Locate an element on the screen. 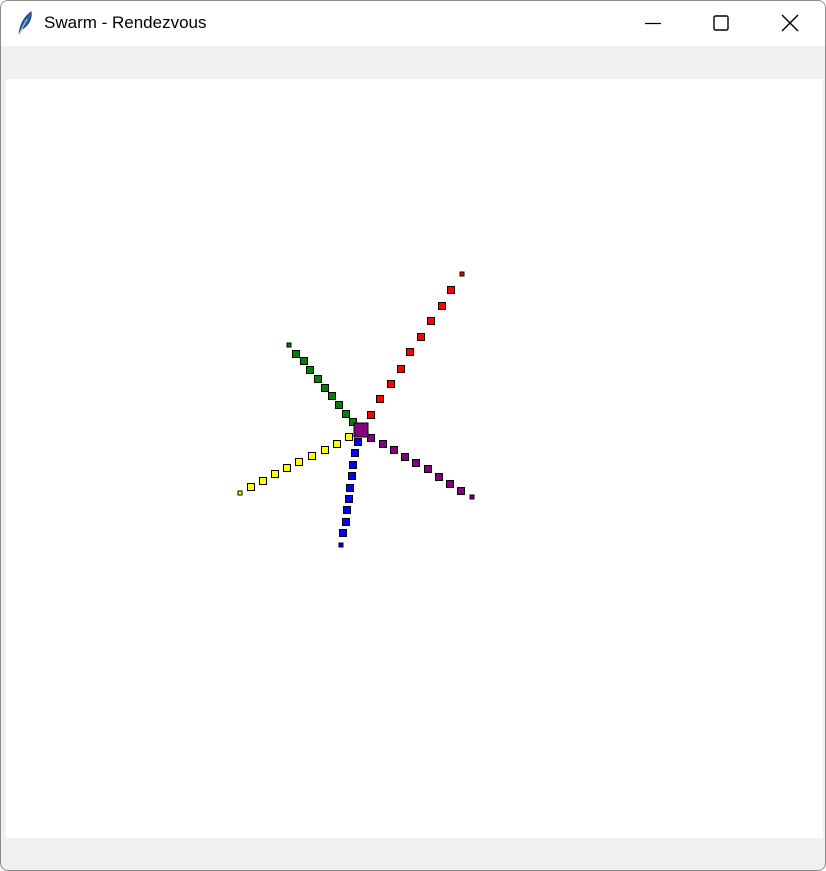 The width and height of the screenshot is (826, 871). top-strip is located at coordinates (413, 62).